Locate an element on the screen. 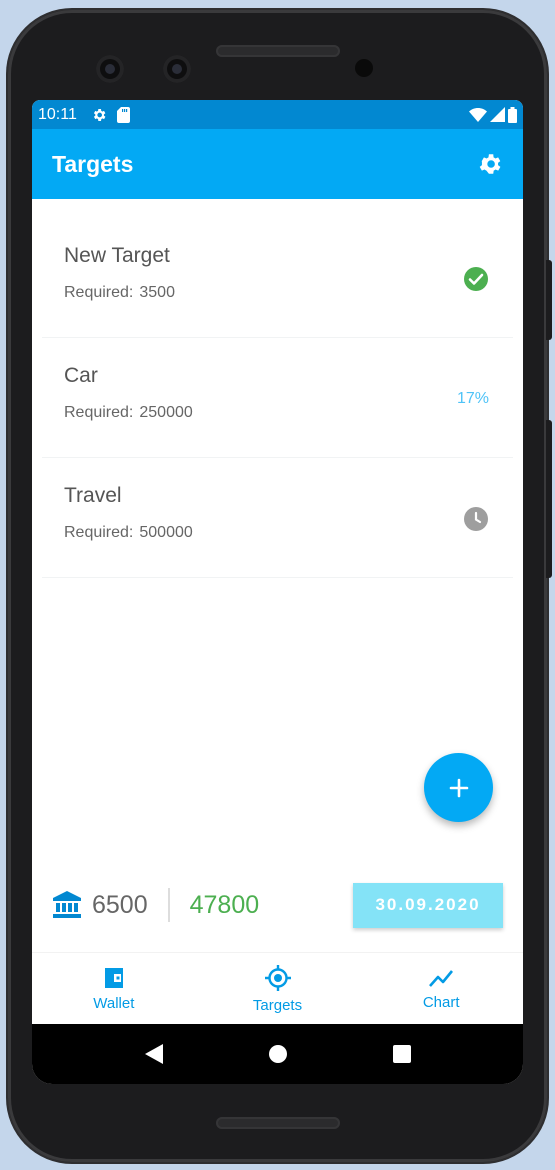 This screenshot has height=1170, width=555. power-button is located at coordinates (549, 300).